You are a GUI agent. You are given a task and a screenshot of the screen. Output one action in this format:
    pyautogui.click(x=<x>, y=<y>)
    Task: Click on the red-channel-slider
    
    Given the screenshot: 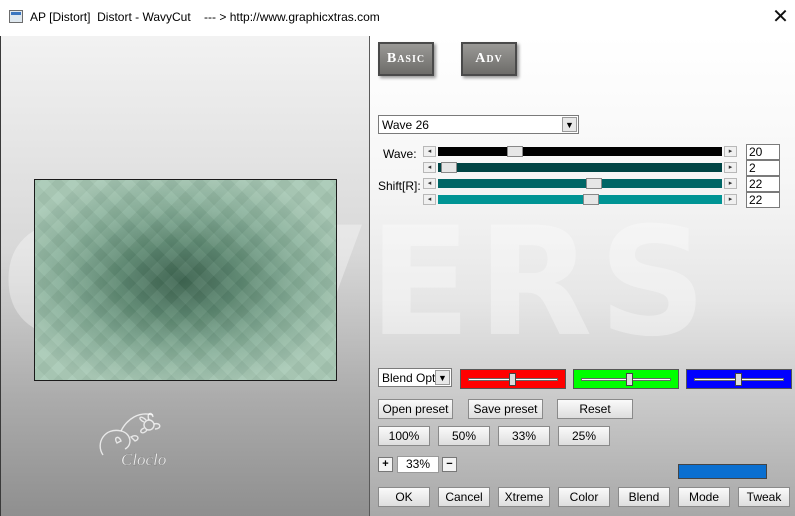 What is the action you would take?
    pyautogui.click(x=513, y=379)
    